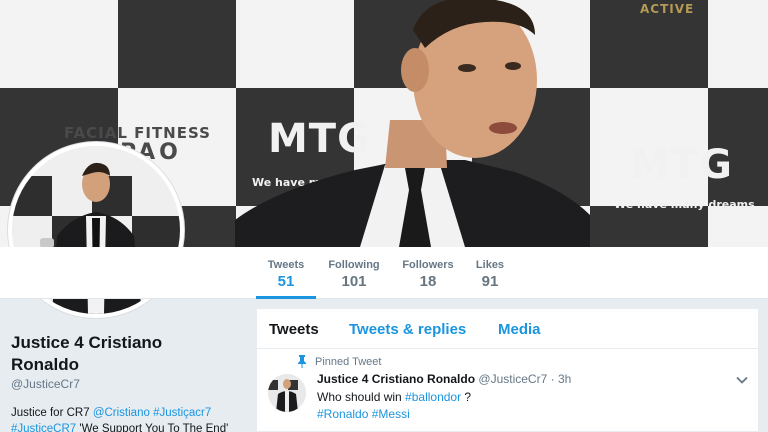 The image size is (768, 432). Describe the element at coordinates (294, 329) in the screenshot. I see `tab-tweets: Tweets` at that location.